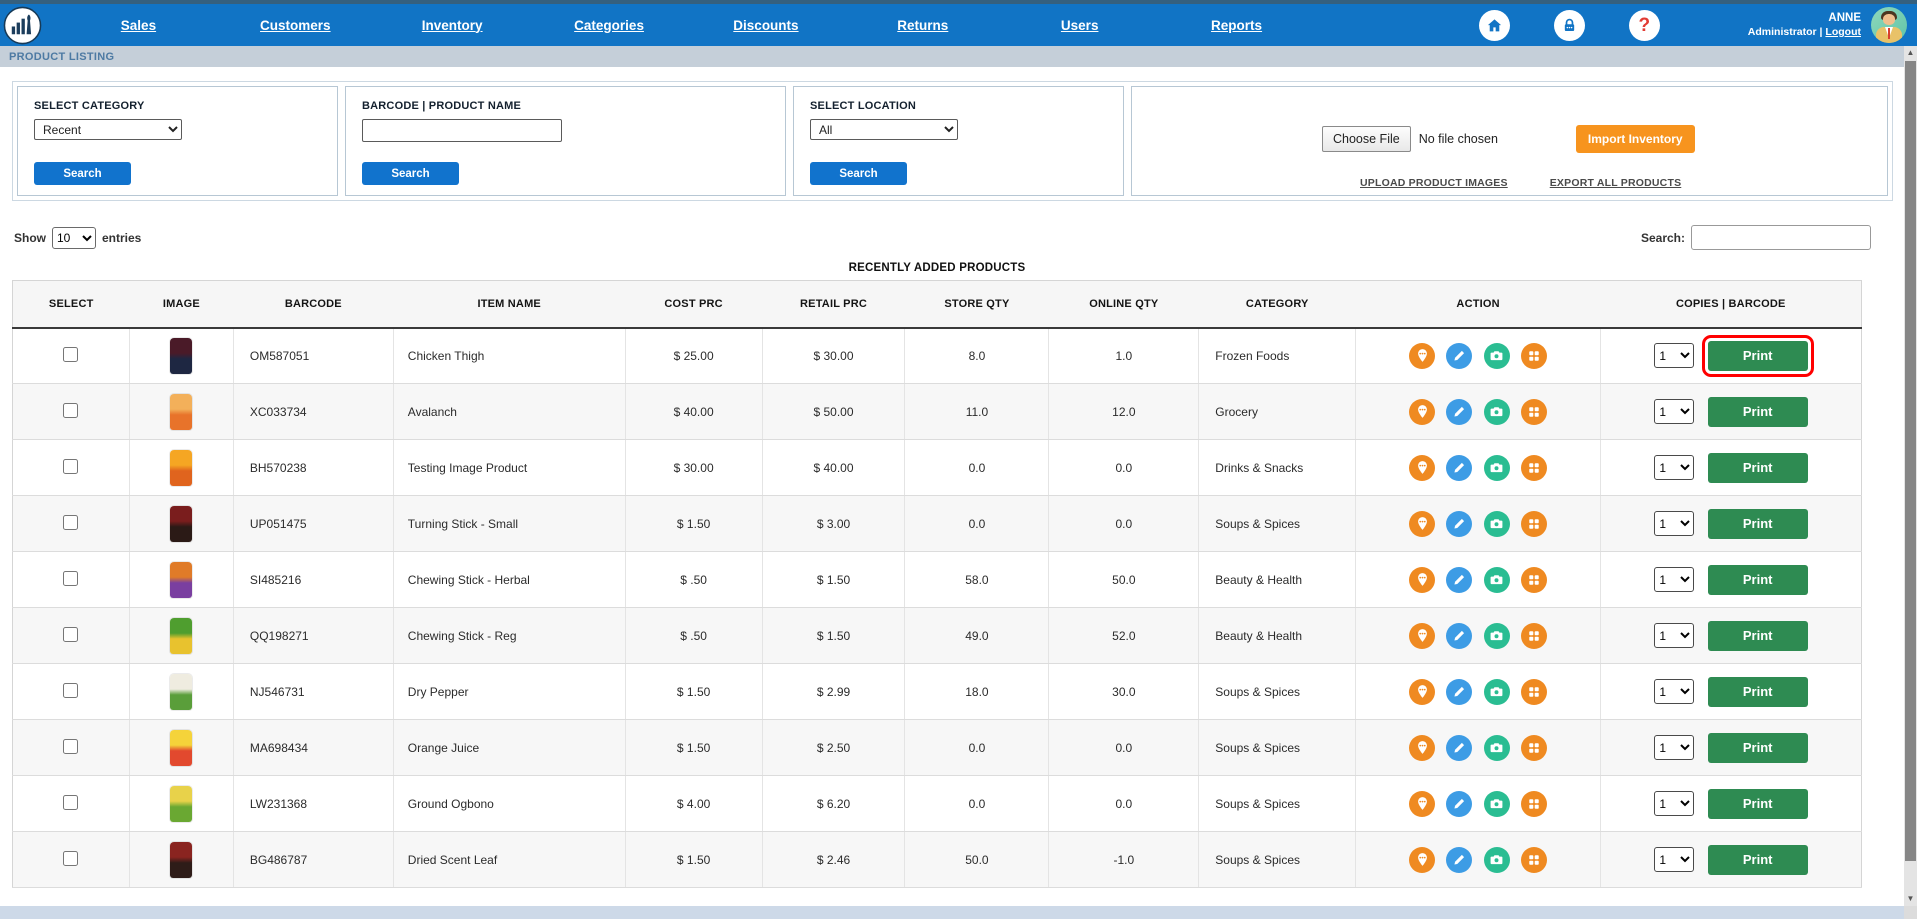  I want to click on scroll-down-arrow-icon: ▼, so click(1910, 899).